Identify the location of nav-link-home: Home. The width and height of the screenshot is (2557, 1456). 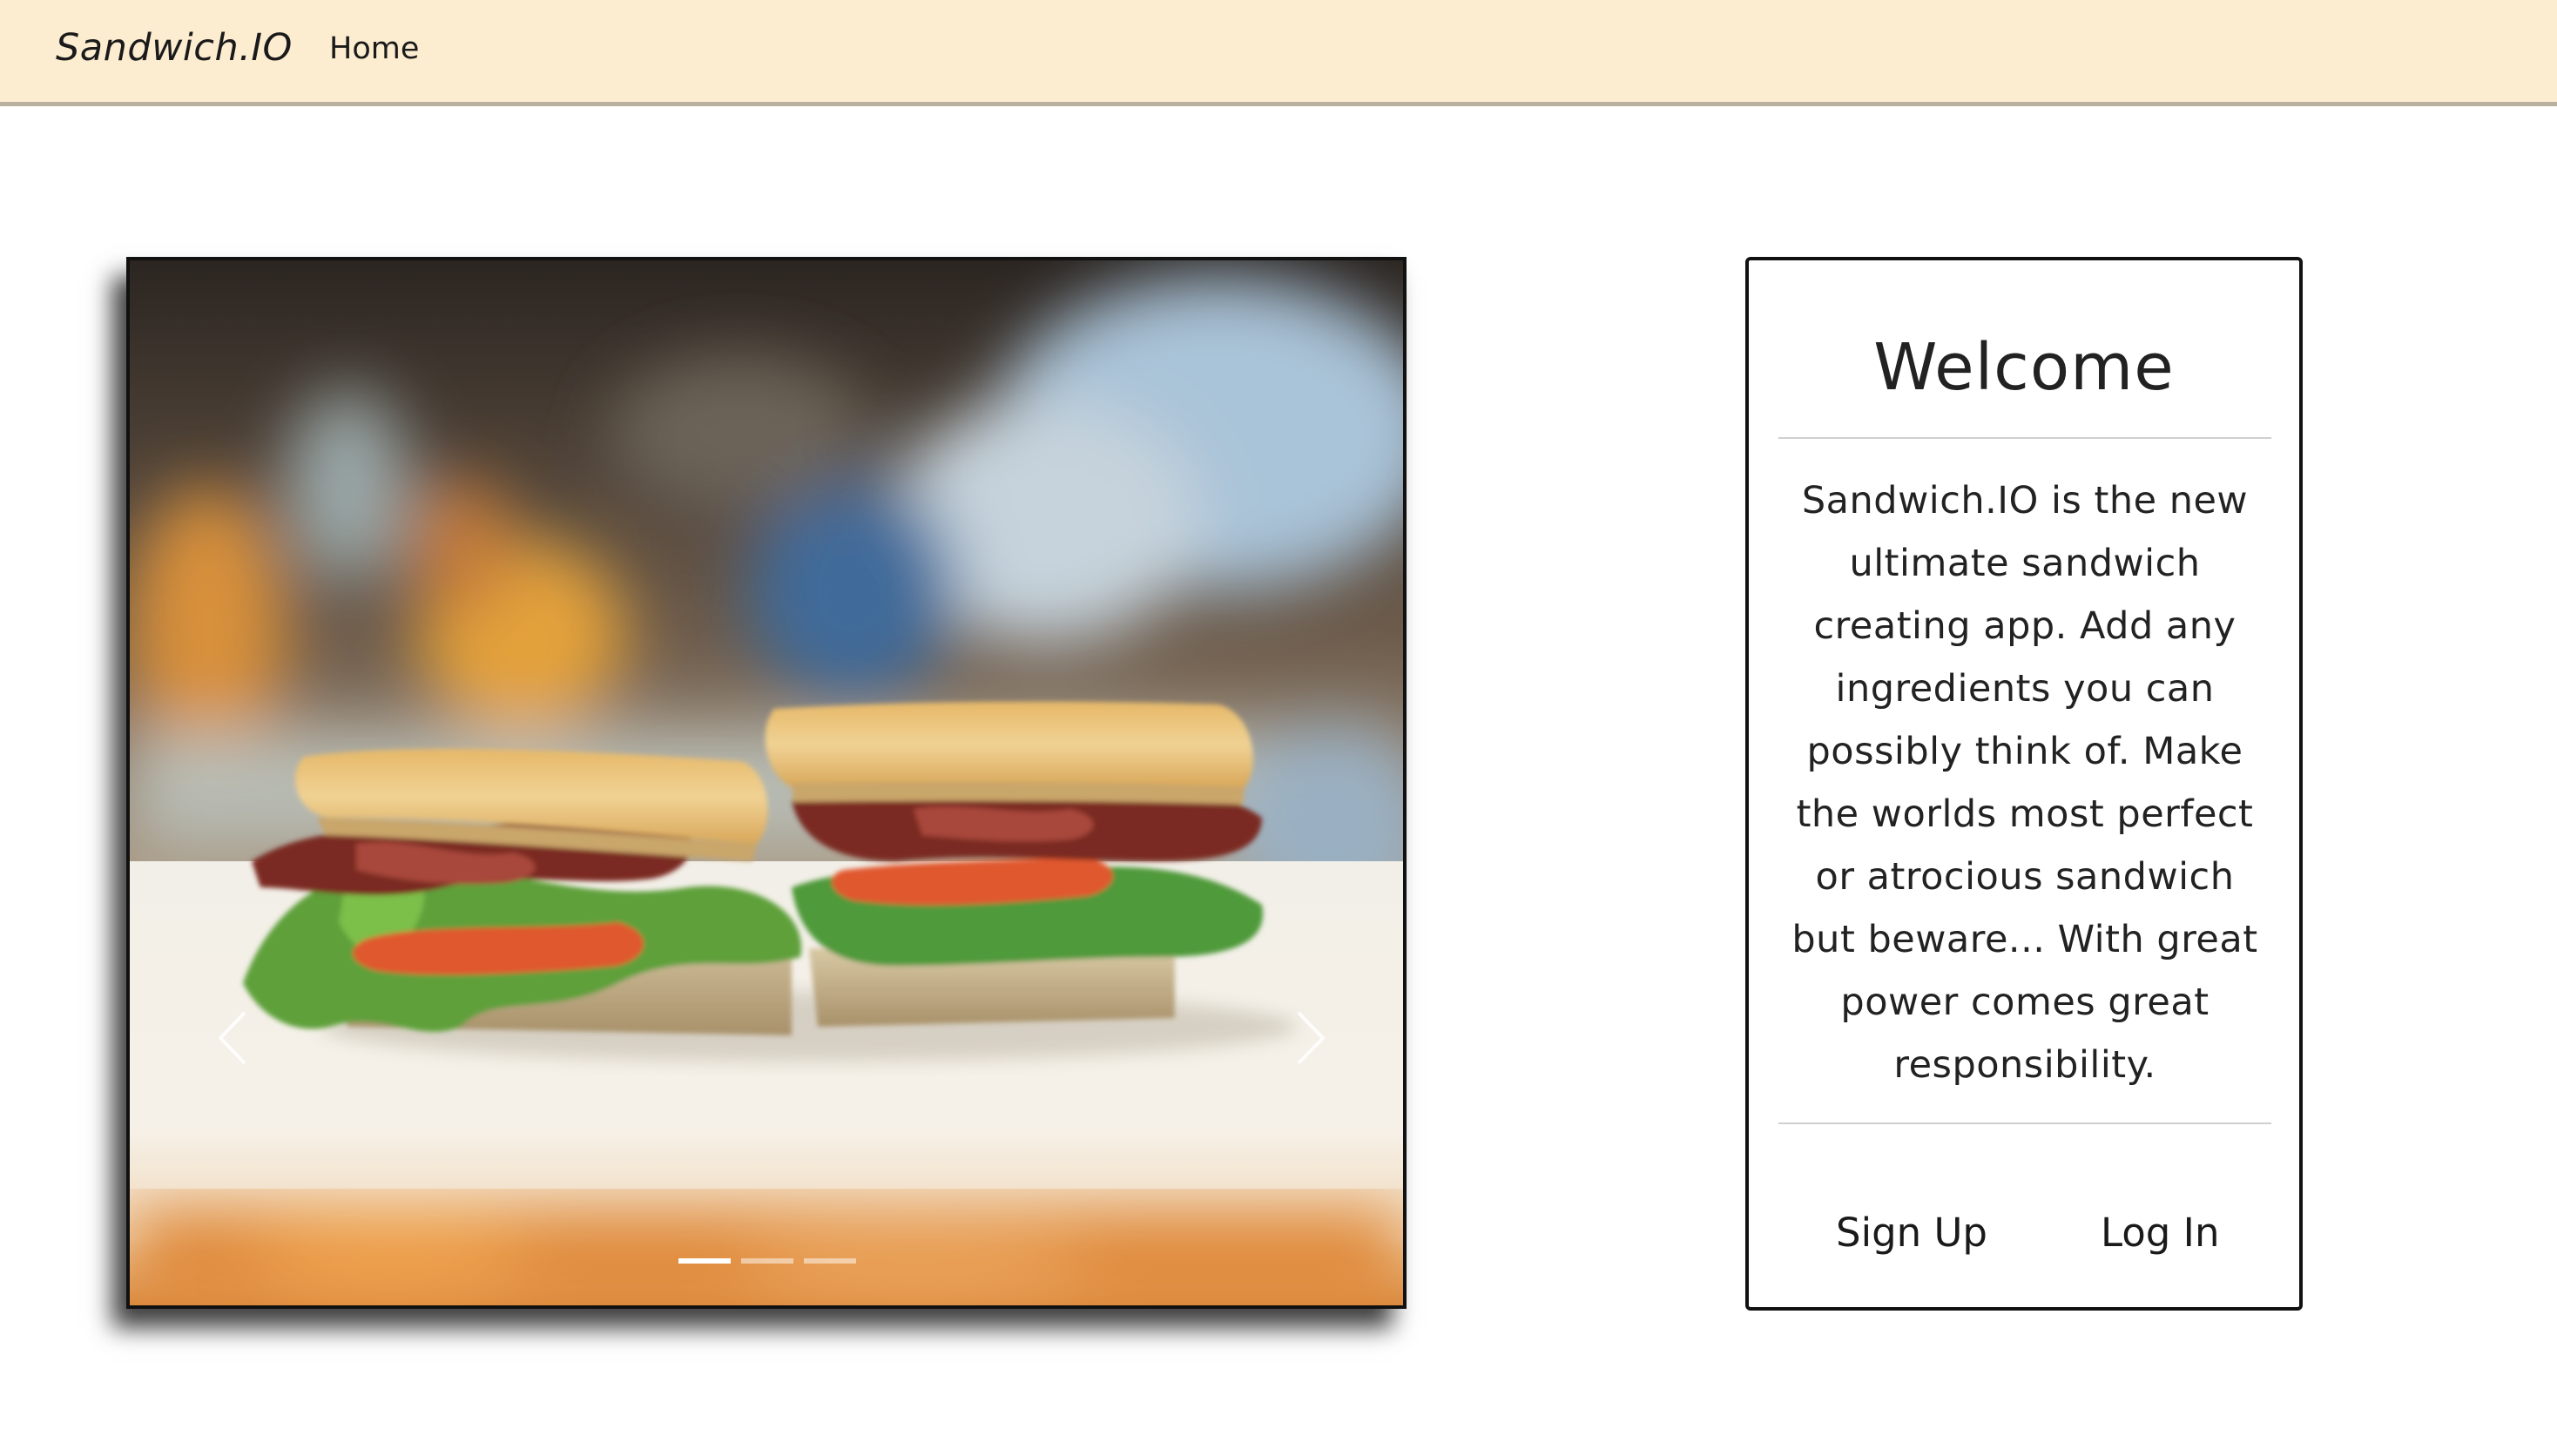
(374, 48).